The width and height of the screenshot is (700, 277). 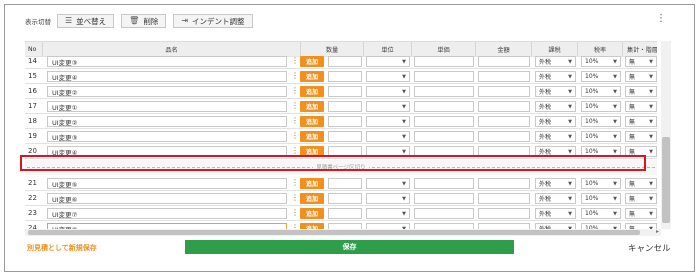 I want to click on more-options-icon: ⋮, so click(x=661, y=19).